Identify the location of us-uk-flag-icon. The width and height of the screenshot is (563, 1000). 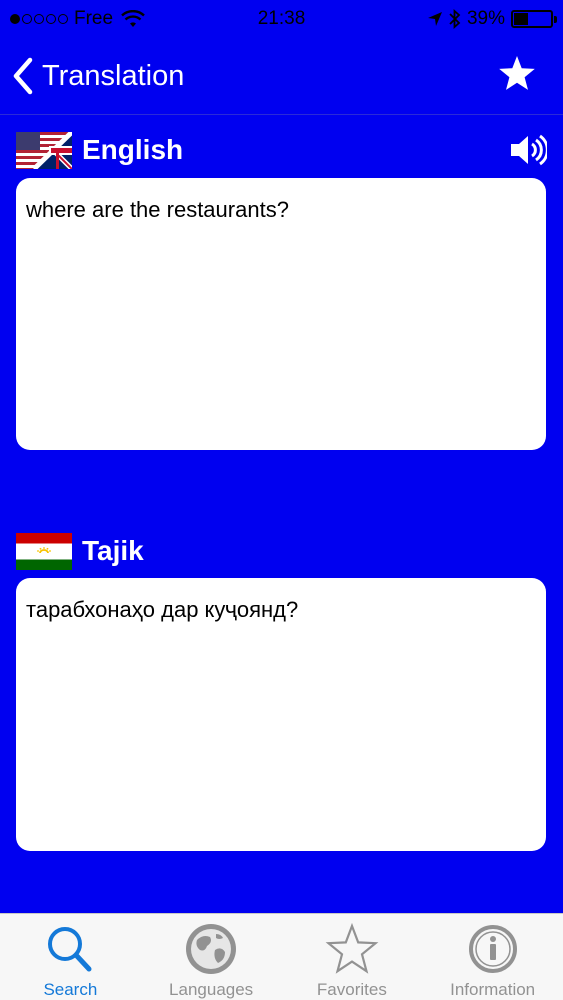
(44, 150).